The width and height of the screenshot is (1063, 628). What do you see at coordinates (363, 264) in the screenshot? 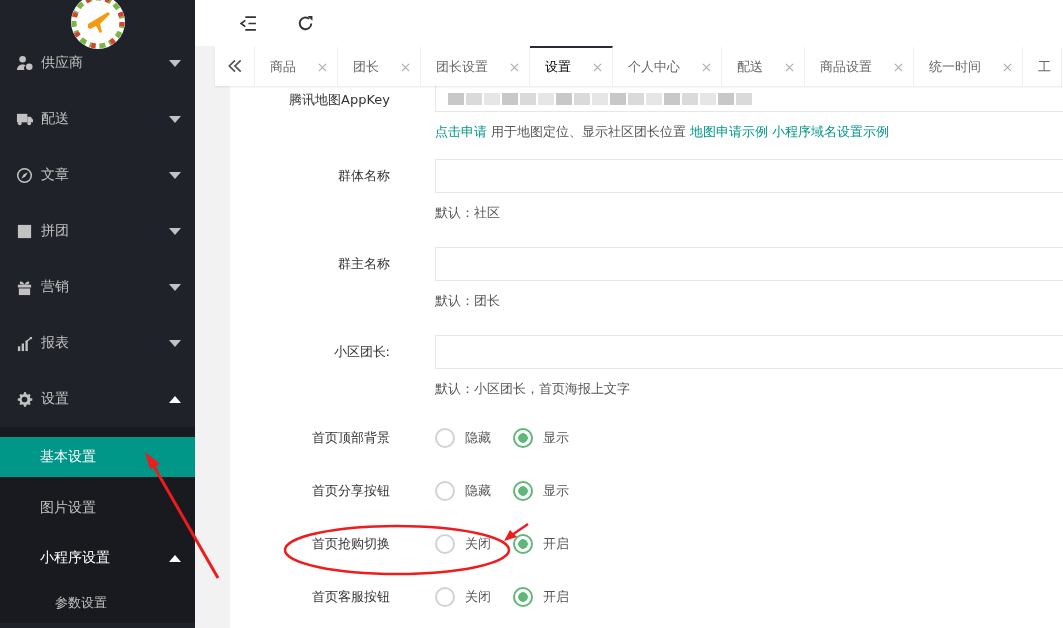
I see `field-label: 群主名称` at bounding box center [363, 264].